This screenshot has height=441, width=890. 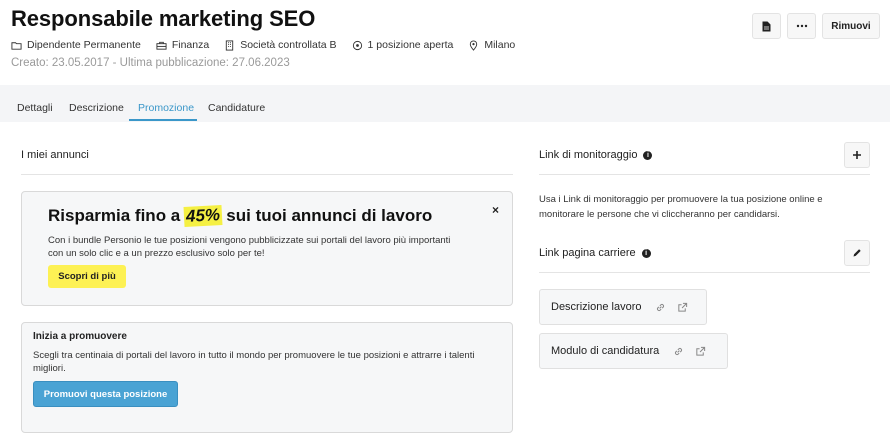 I want to click on tab-promozione: Promozione, so click(x=166, y=108).